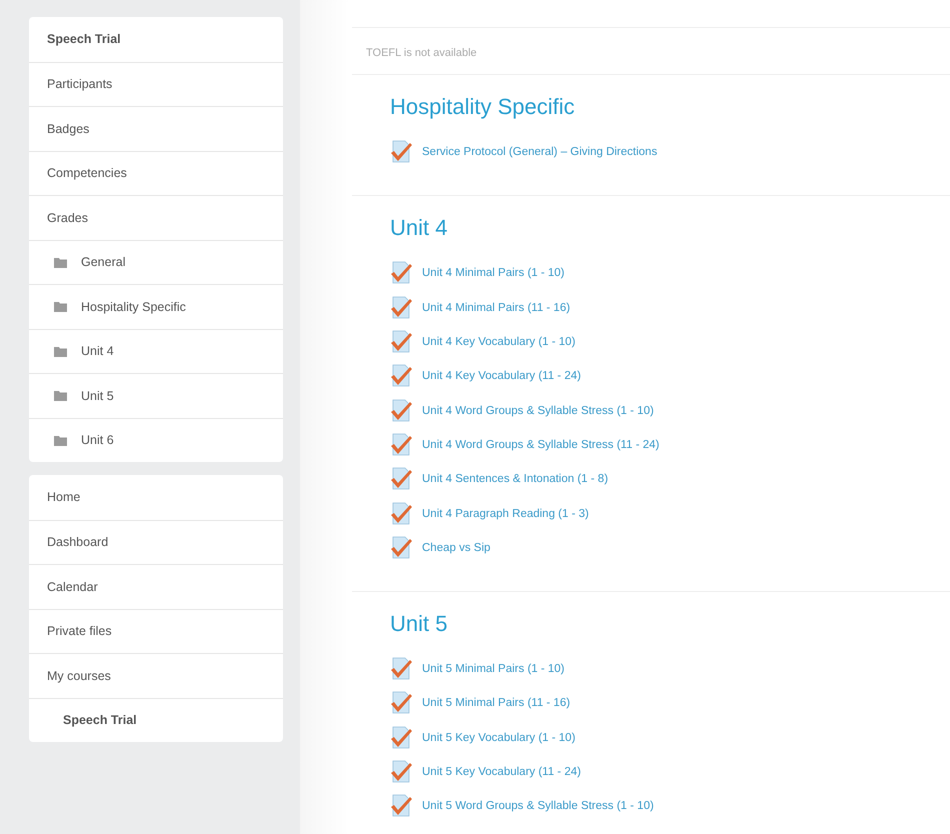  What do you see at coordinates (156, 440) in the screenshot?
I see `nav-item: Unit 6` at bounding box center [156, 440].